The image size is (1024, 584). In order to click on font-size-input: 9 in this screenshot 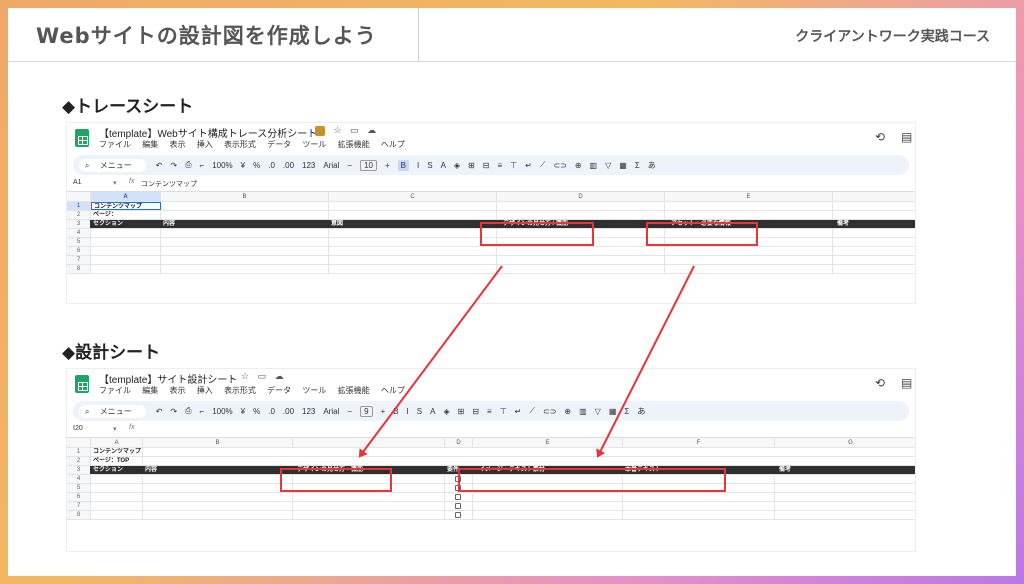, I will do `click(366, 411)`.